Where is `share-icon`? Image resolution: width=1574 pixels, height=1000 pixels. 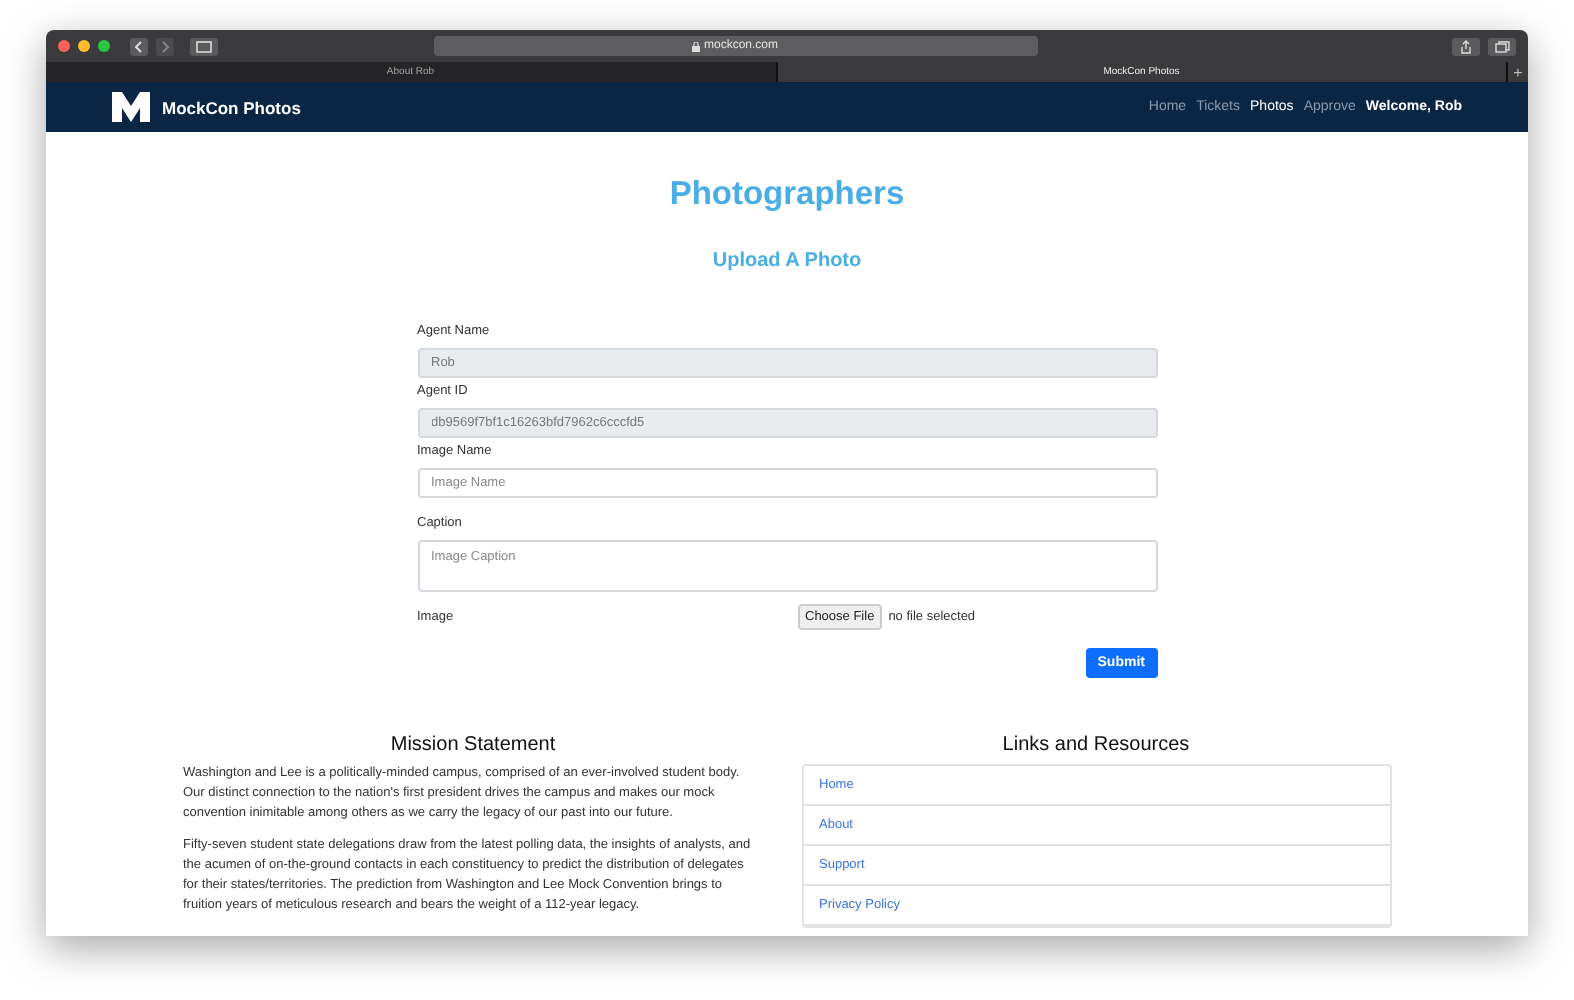
share-icon is located at coordinates (1466, 46).